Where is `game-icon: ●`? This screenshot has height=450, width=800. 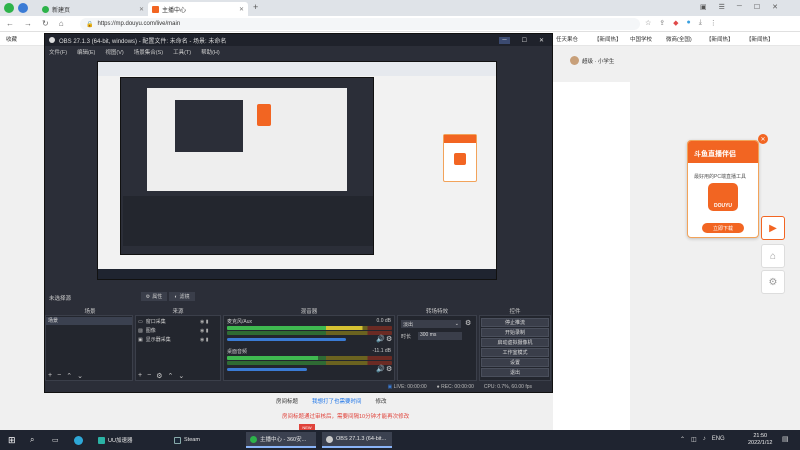 game-icon: ● is located at coordinates (689, 23).